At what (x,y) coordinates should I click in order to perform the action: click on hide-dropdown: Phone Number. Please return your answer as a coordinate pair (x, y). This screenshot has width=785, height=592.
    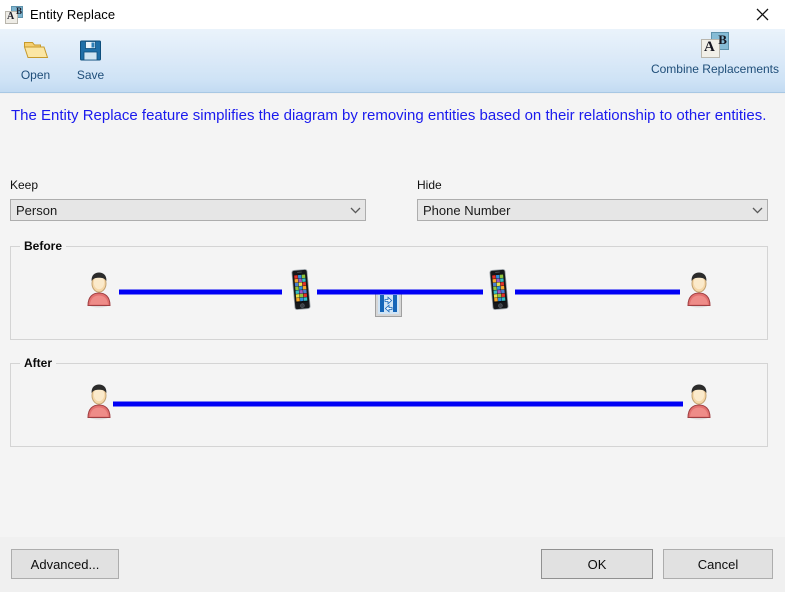
    Looking at the image, I should click on (592, 210).